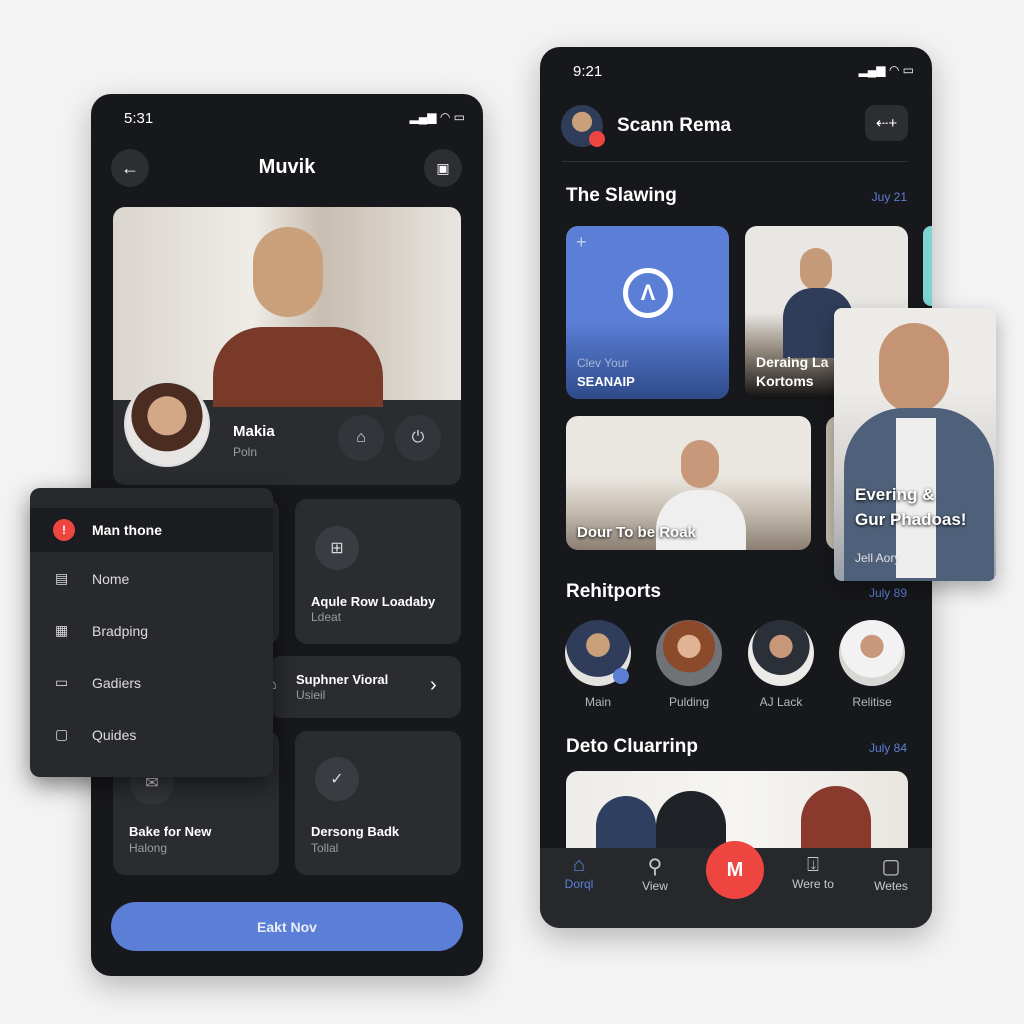 The width and height of the screenshot is (1024, 1024). I want to click on menu-item-active: ! Man thone, so click(151, 530).